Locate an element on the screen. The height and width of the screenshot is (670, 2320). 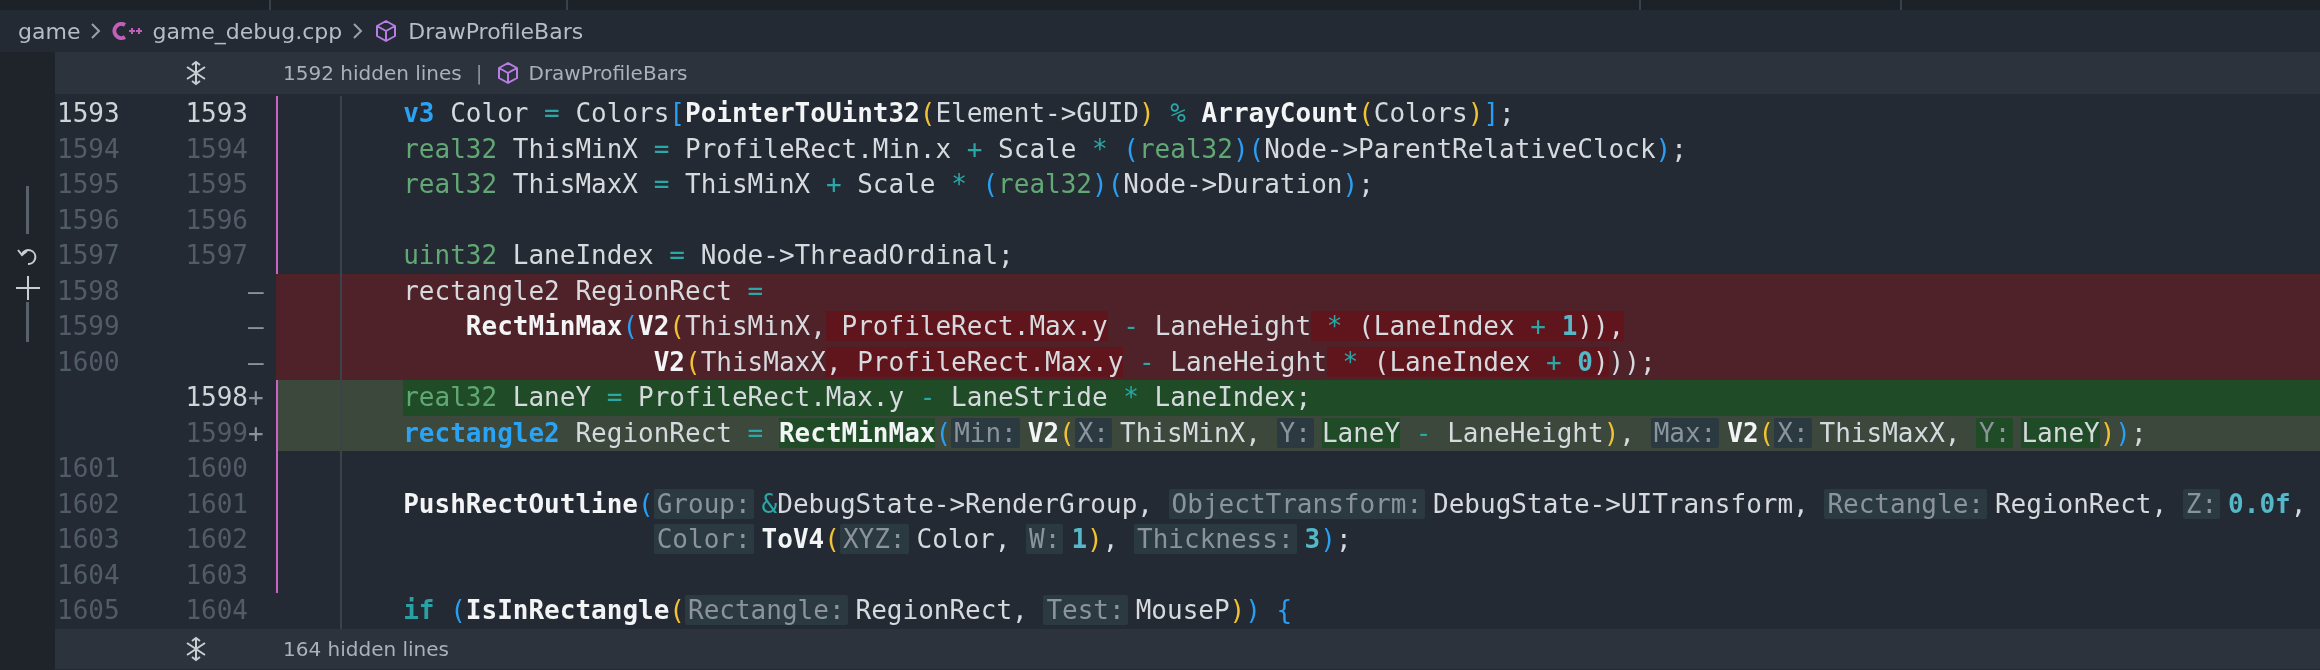
breadcrumb-item: game is located at coordinates (49, 31).